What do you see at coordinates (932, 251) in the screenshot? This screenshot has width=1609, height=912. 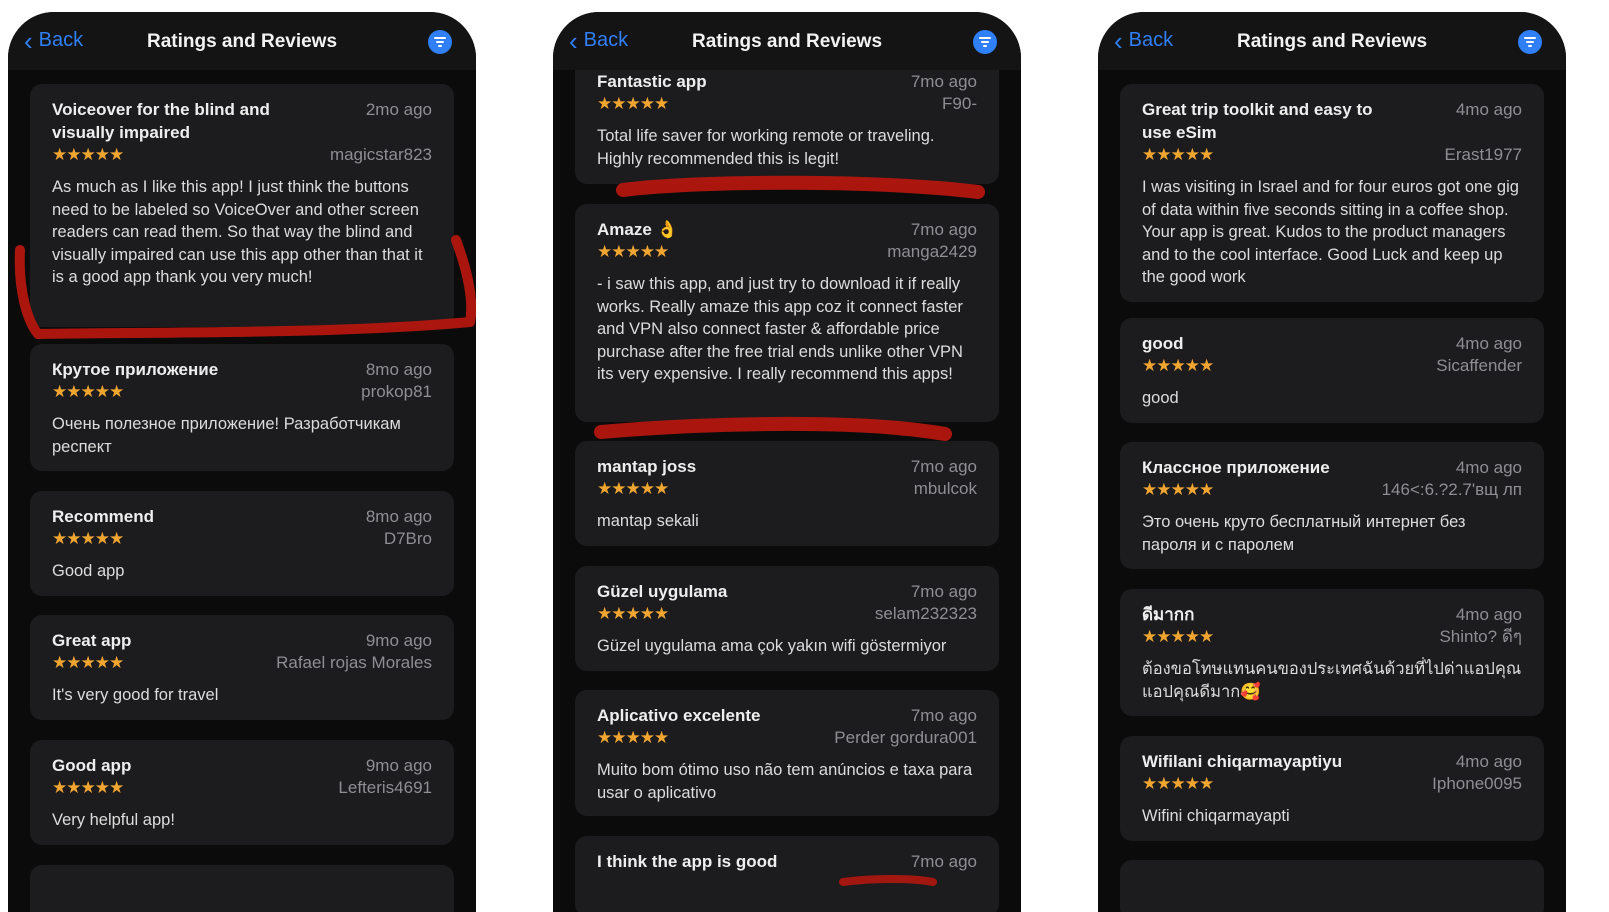 I see `review-author: manga2429` at bounding box center [932, 251].